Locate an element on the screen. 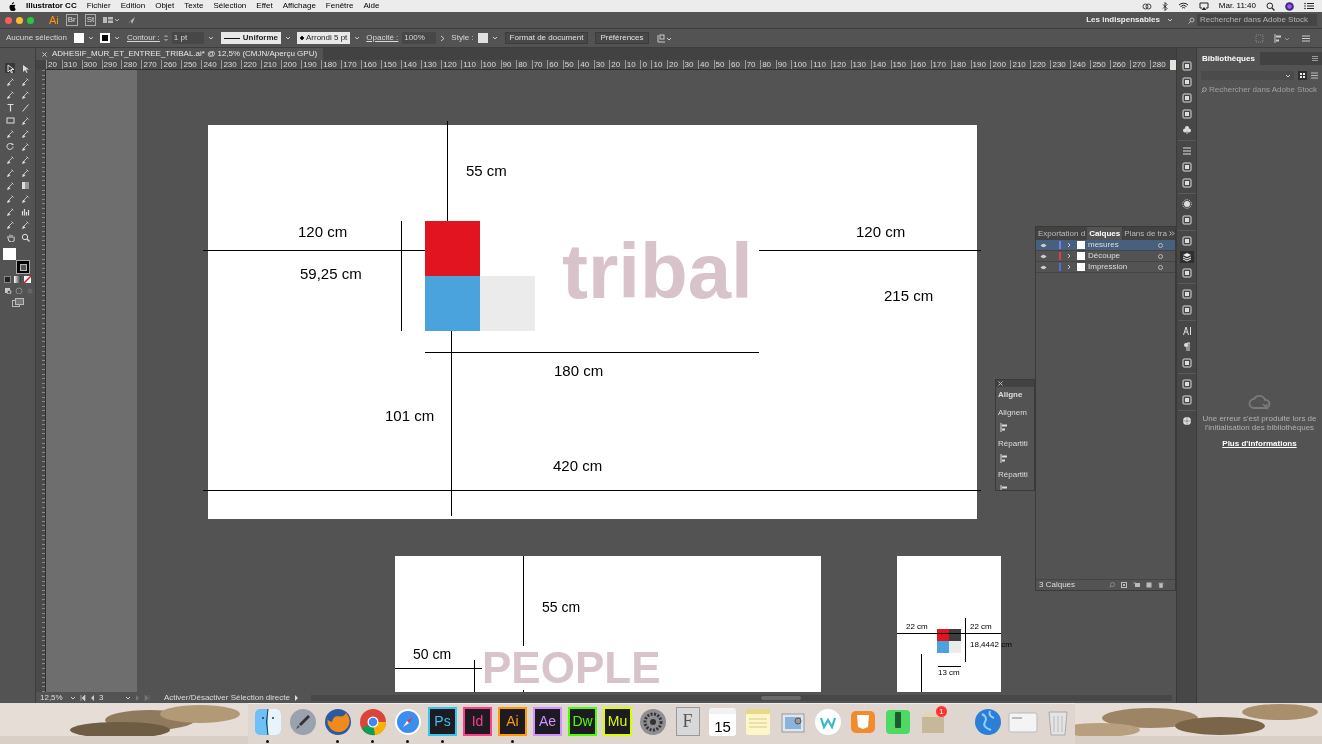  panel-title: Aligne is located at coordinates (1015, 395).